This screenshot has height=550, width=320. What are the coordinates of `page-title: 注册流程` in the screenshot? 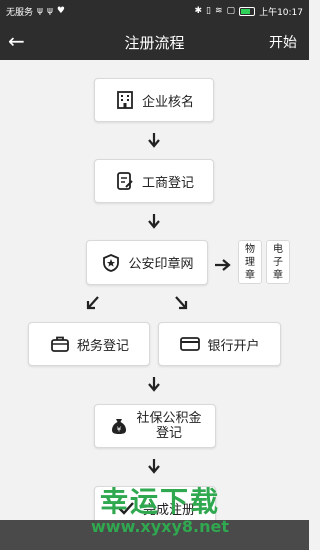 It's located at (154, 43).